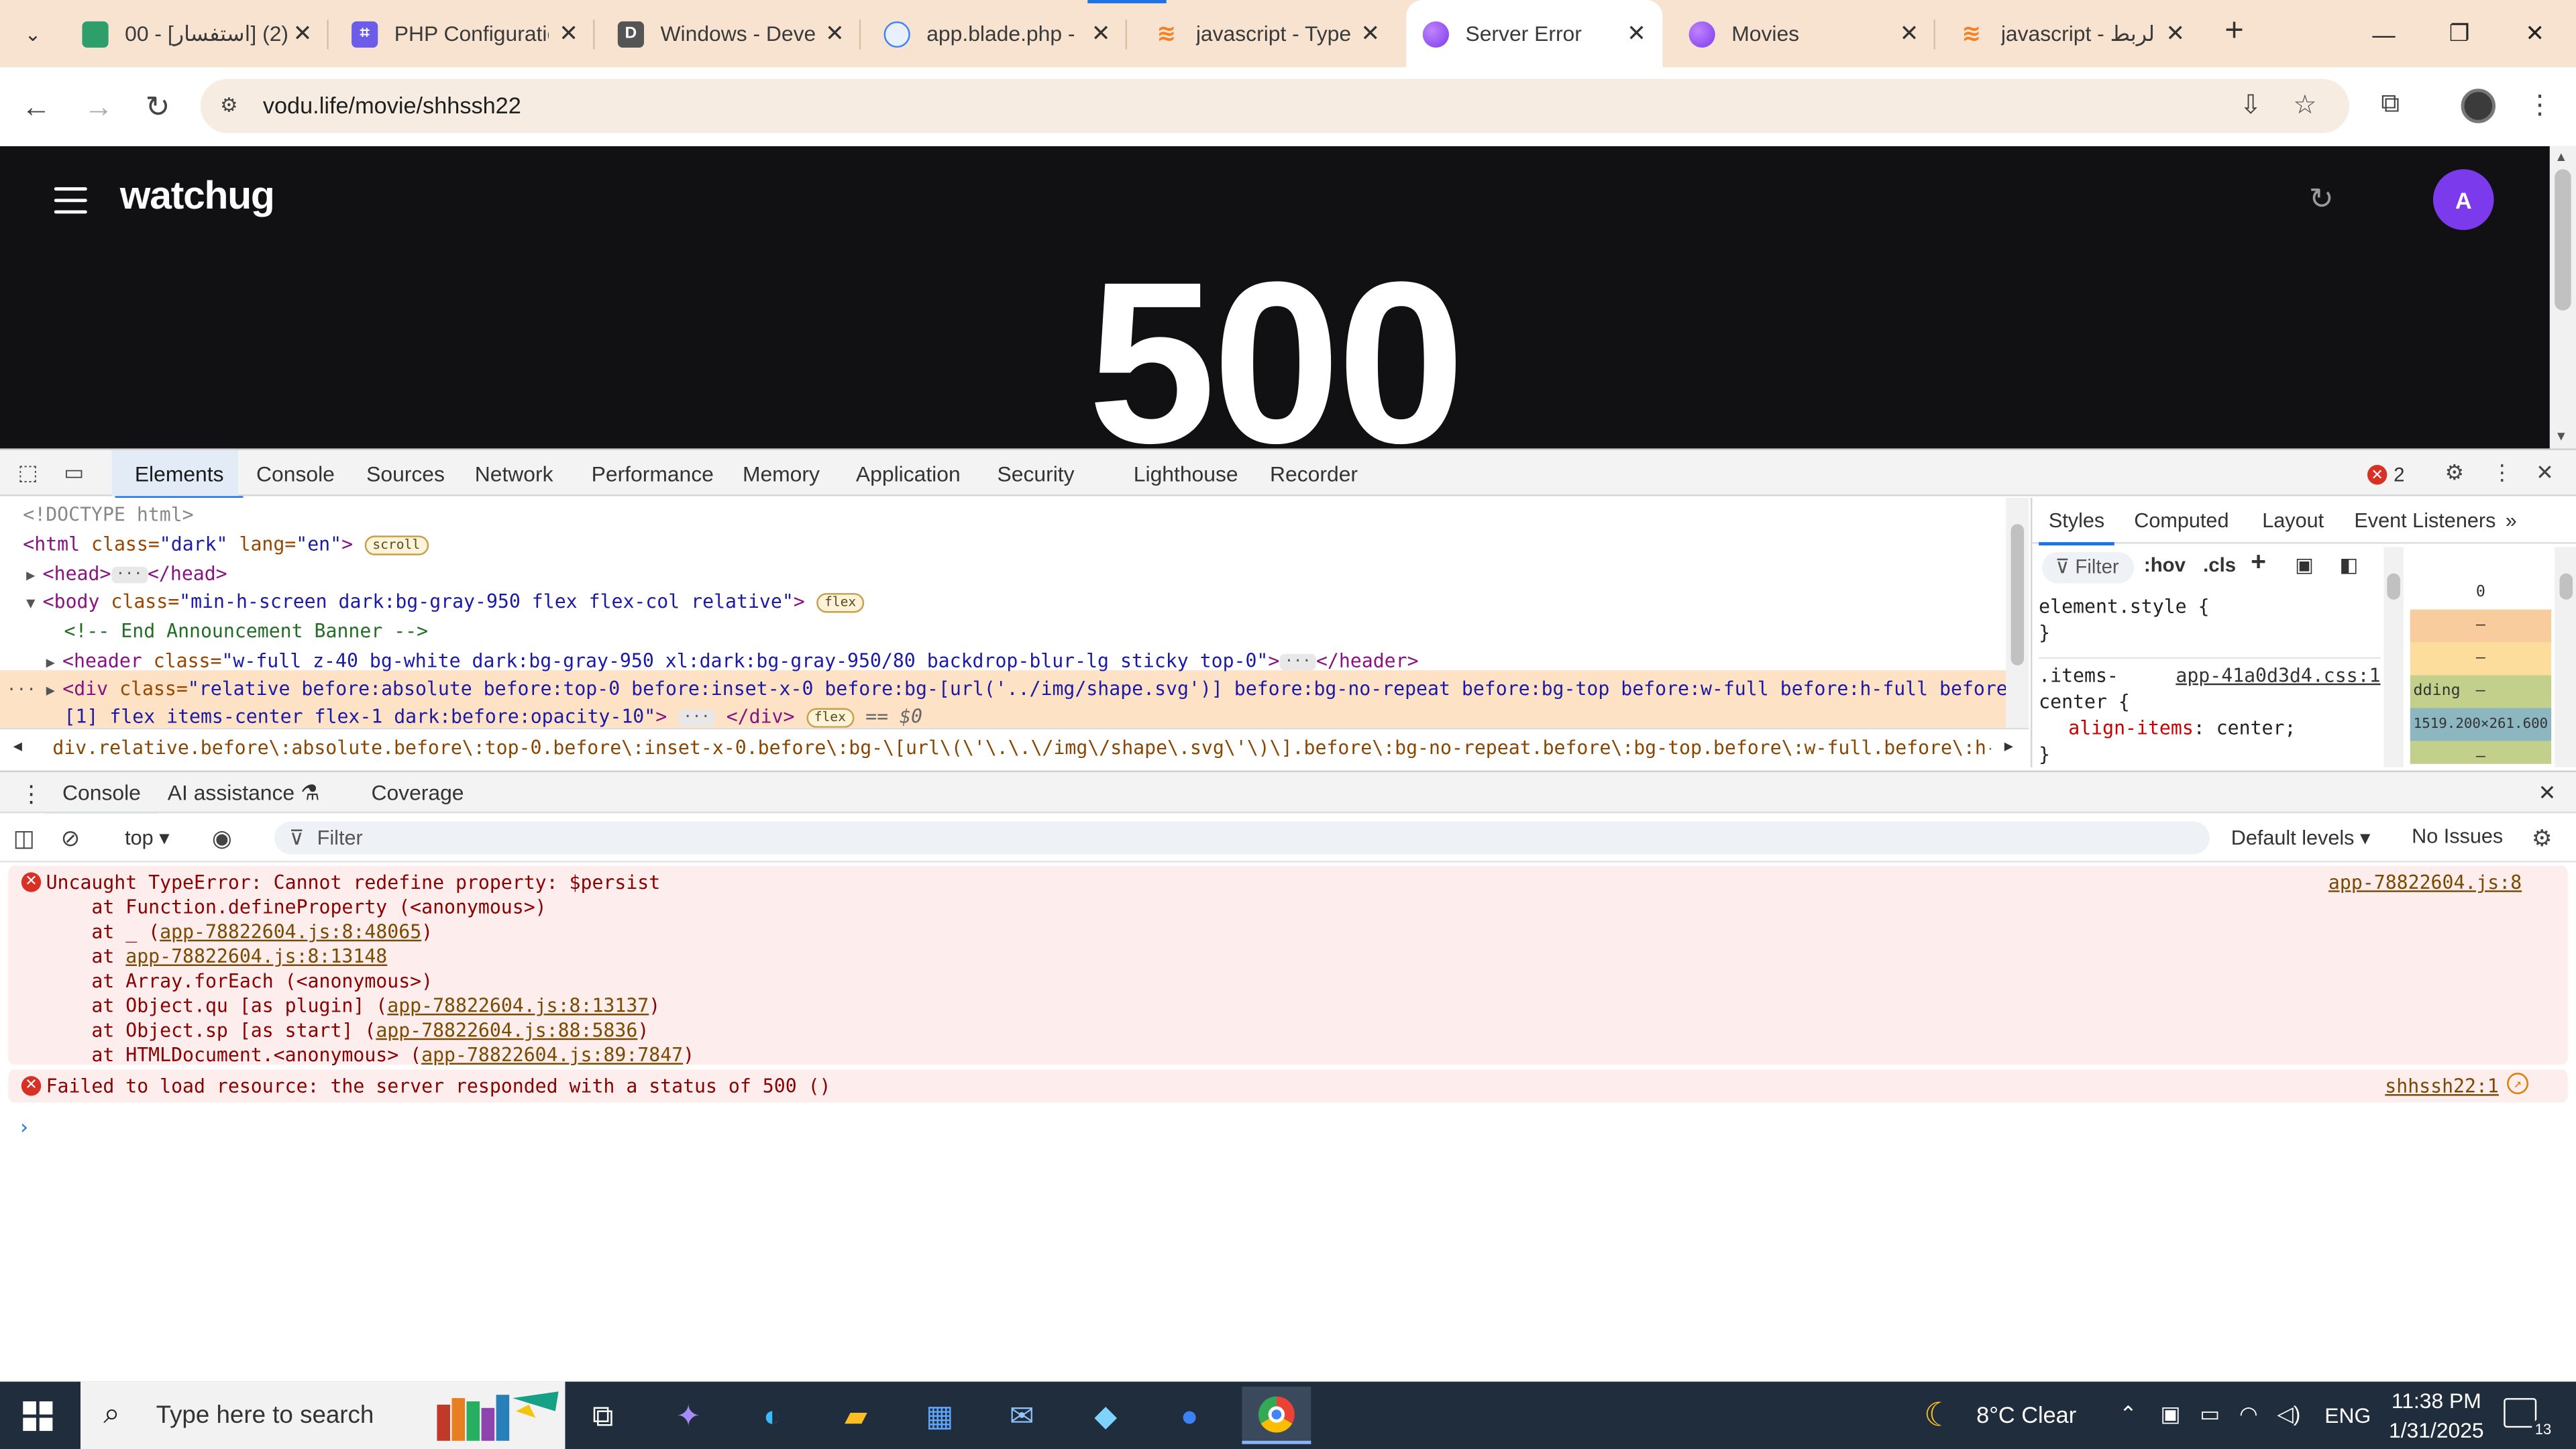  What do you see at coordinates (290, 931) in the screenshot?
I see `stack-frame-link: app-78822604.js:8:48065` at bounding box center [290, 931].